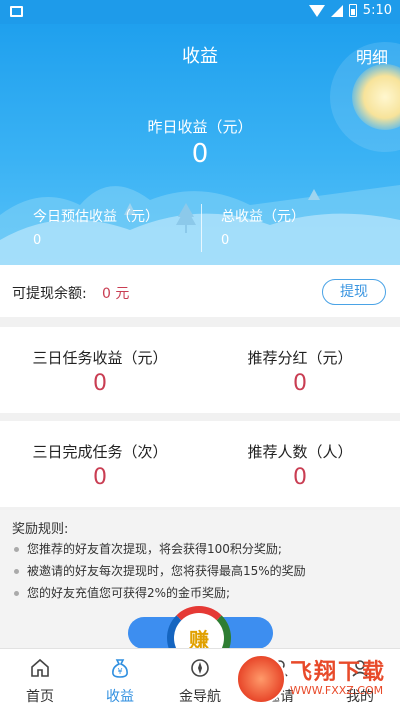 Image resolution: width=400 pixels, height=711 pixels. I want to click on home-icon, so click(40, 667).